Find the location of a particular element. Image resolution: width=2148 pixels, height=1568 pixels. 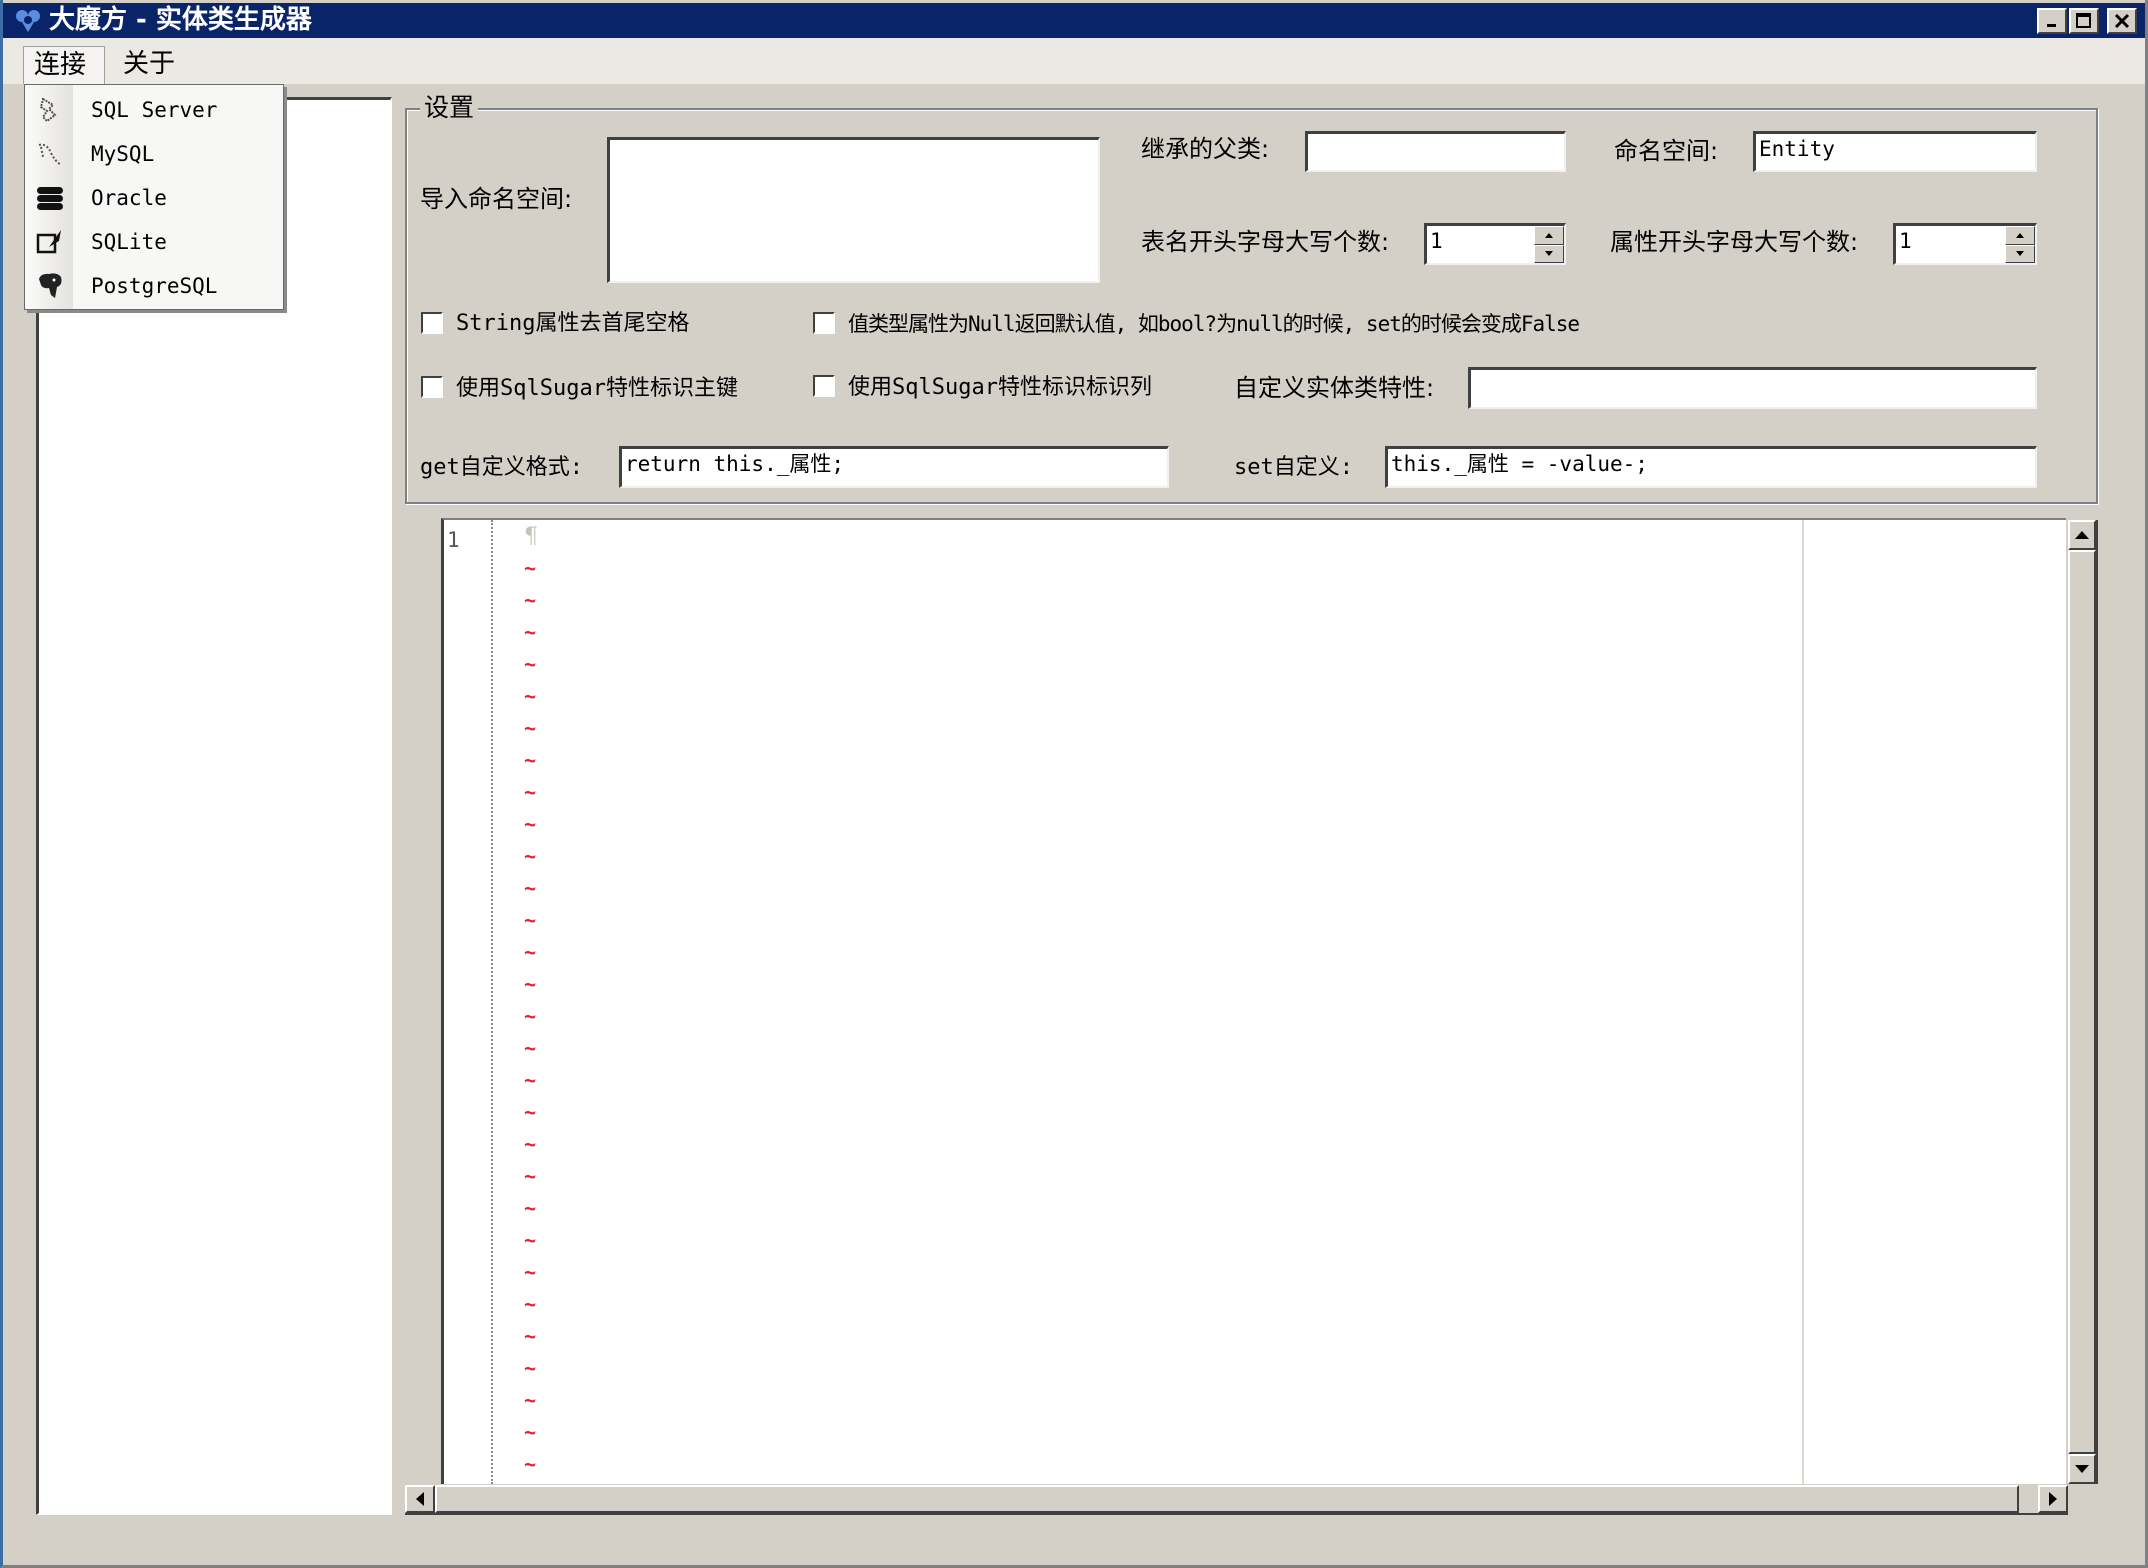

mysql-dolphin-icon is located at coordinates (50, 154).